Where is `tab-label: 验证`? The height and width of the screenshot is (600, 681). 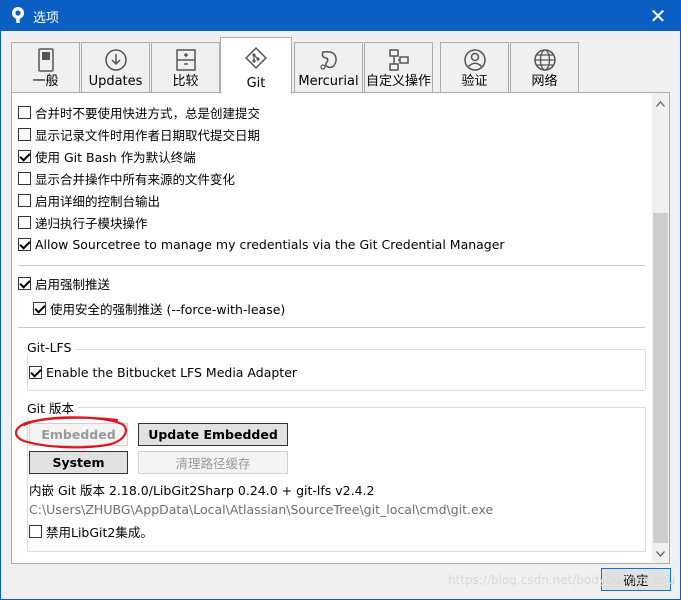
tab-label: 验证 is located at coordinates (474, 81).